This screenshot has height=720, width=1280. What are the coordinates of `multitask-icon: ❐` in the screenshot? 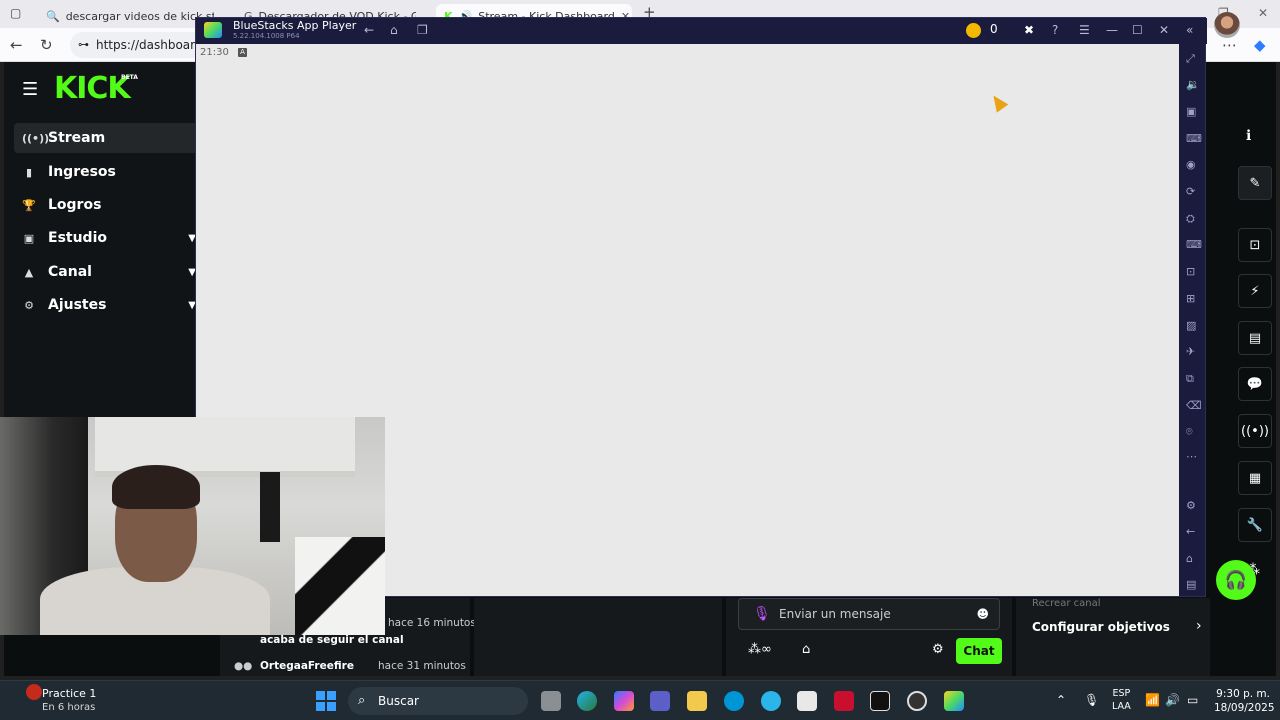 It's located at (422, 30).